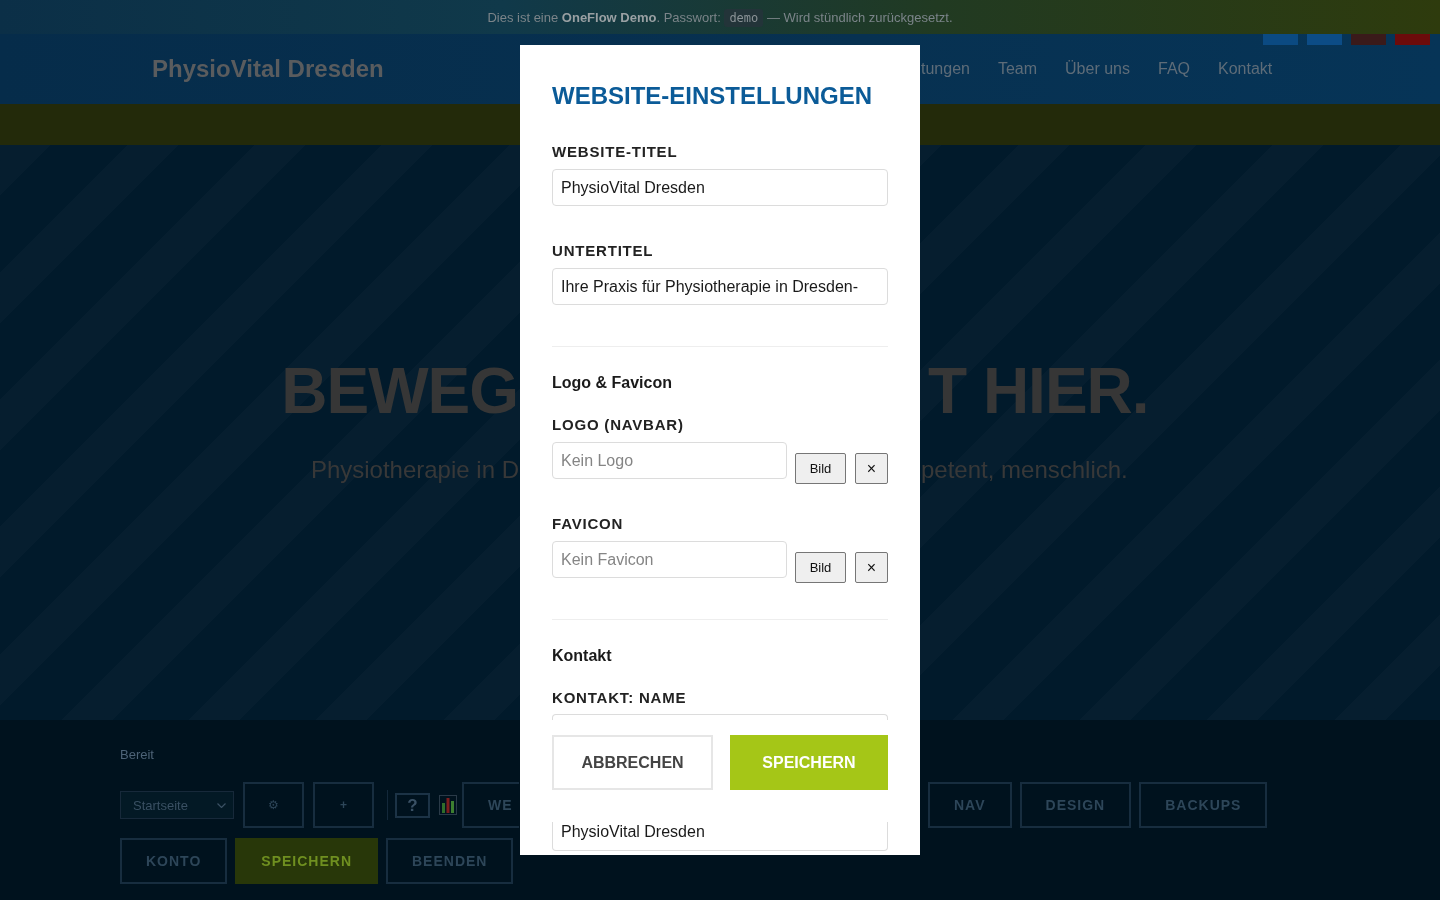 This screenshot has height=900, width=1440. What do you see at coordinates (632, 762) in the screenshot?
I see `cancel-button: ABBRECHEN` at bounding box center [632, 762].